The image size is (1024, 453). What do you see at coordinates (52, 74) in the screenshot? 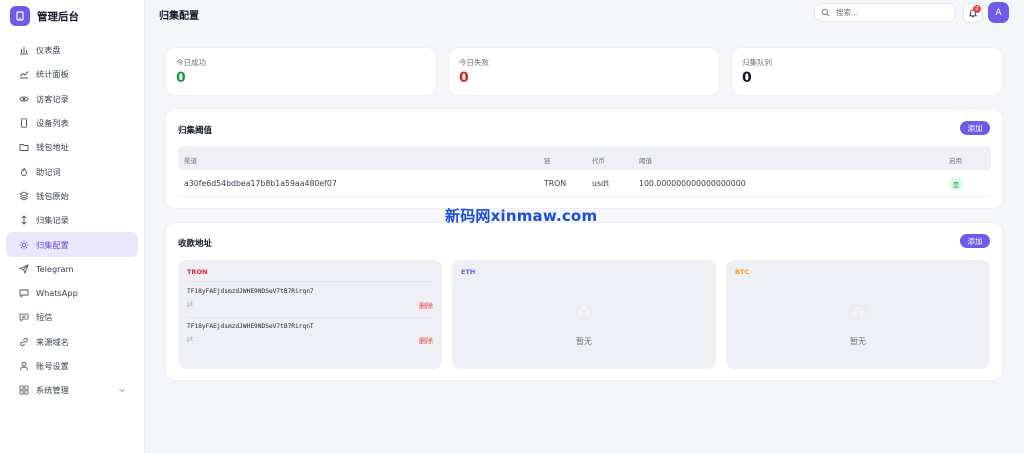
I see `sidebar-item-label: 统计面板` at bounding box center [52, 74].